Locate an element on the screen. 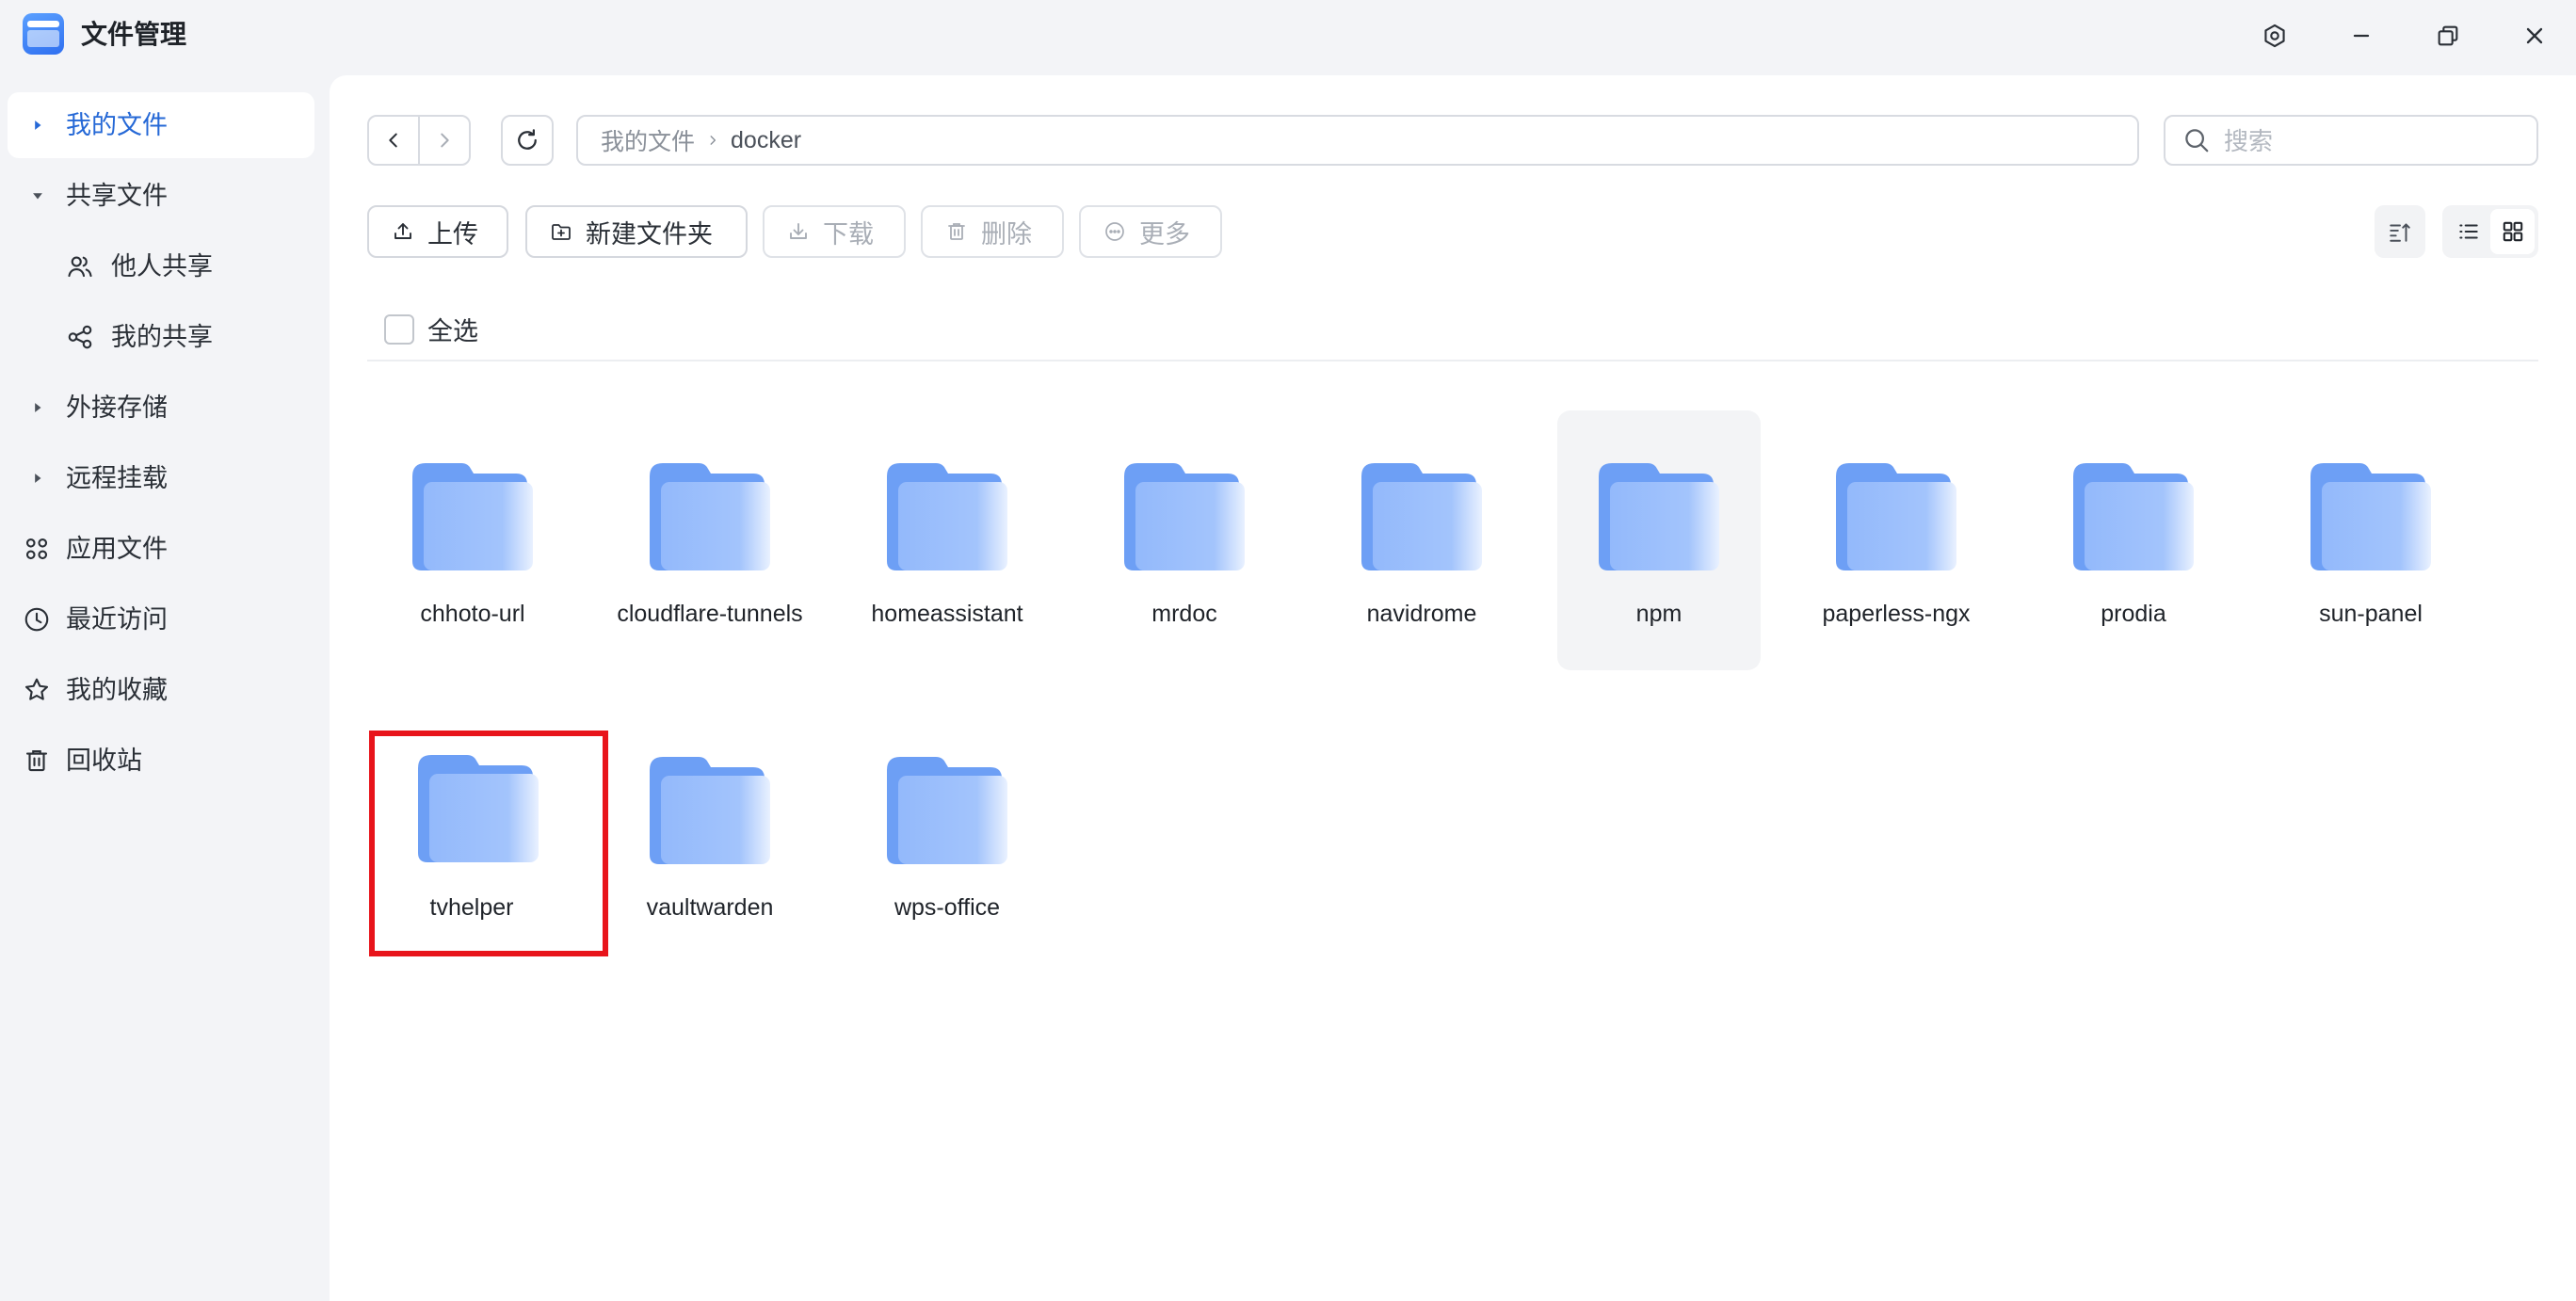 The image size is (2576, 1301). search-input is located at coordinates (2370, 141).